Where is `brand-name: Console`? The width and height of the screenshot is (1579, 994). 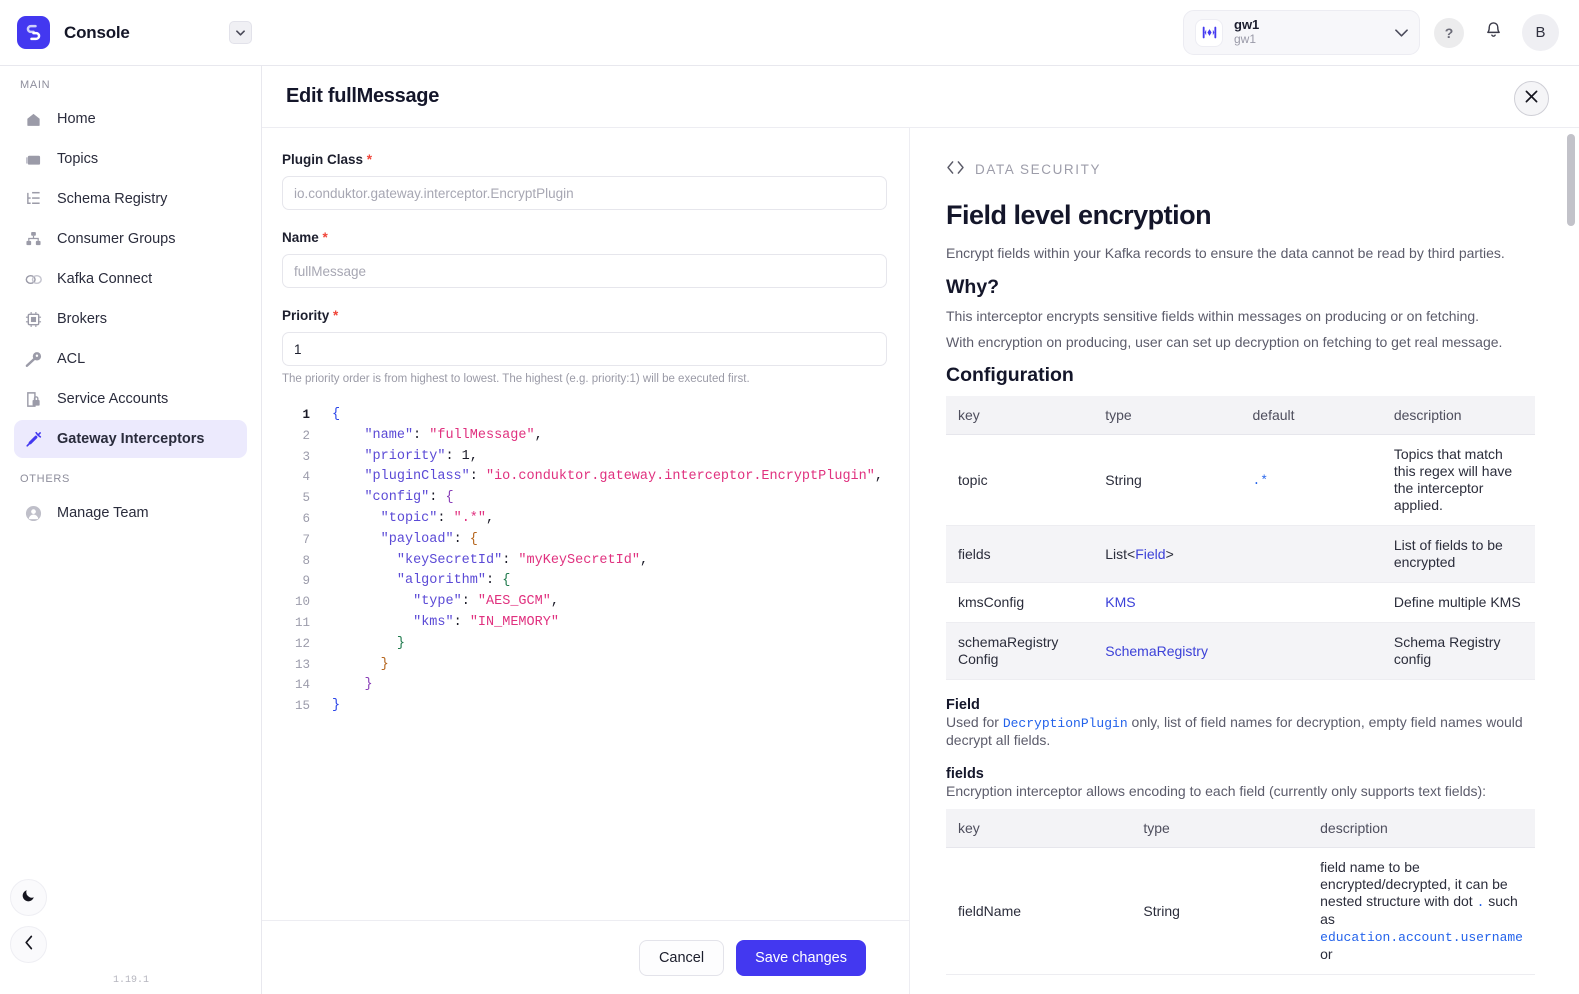 brand-name: Console is located at coordinates (97, 32).